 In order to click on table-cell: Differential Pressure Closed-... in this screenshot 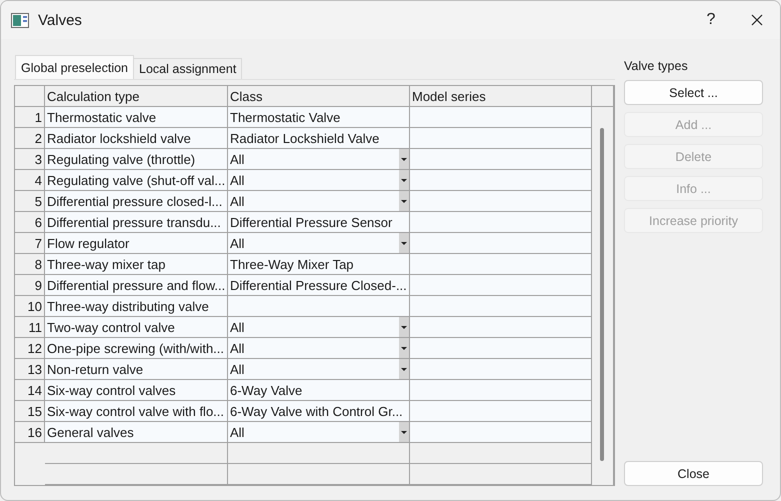, I will do `click(319, 285)`.